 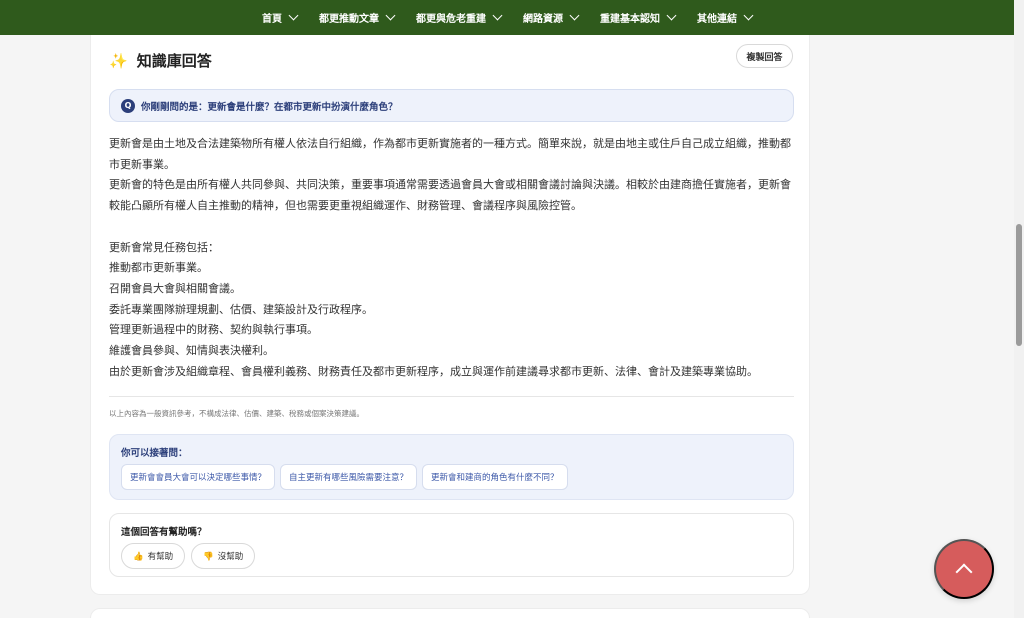 I want to click on helpful-button: 👍 有幫助, so click(x=153, y=556).